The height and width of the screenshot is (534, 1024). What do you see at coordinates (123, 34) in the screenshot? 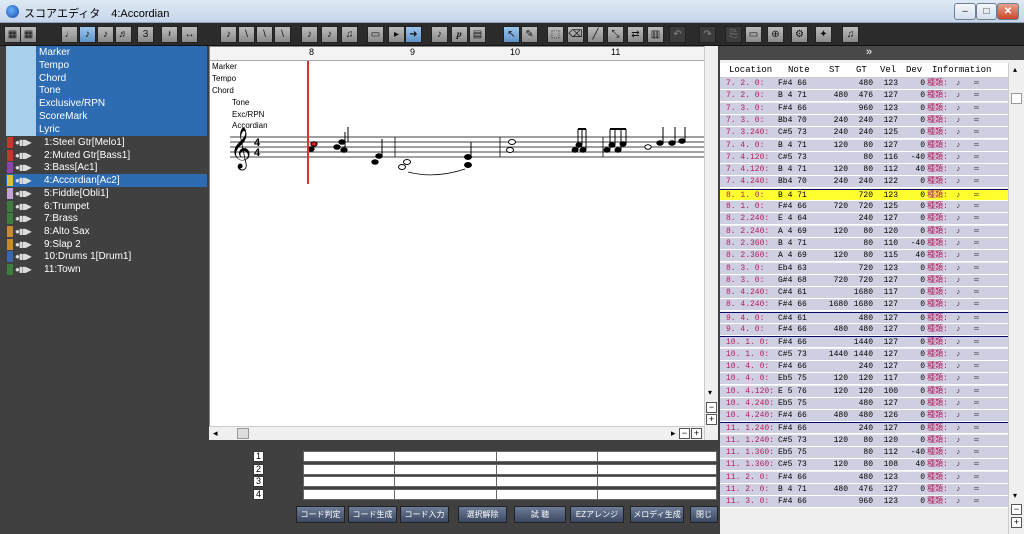
I see `sixteenth-note-tool-button: ♬` at bounding box center [123, 34].